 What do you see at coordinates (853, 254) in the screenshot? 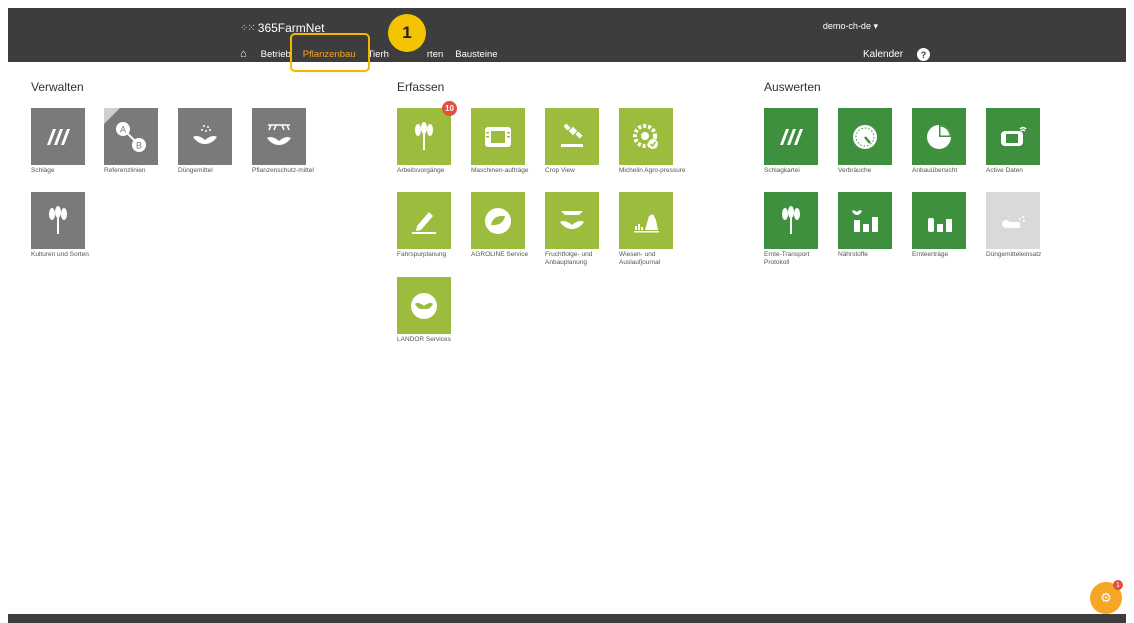
I see `tile-label: Nährstoffe` at bounding box center [853, 254].